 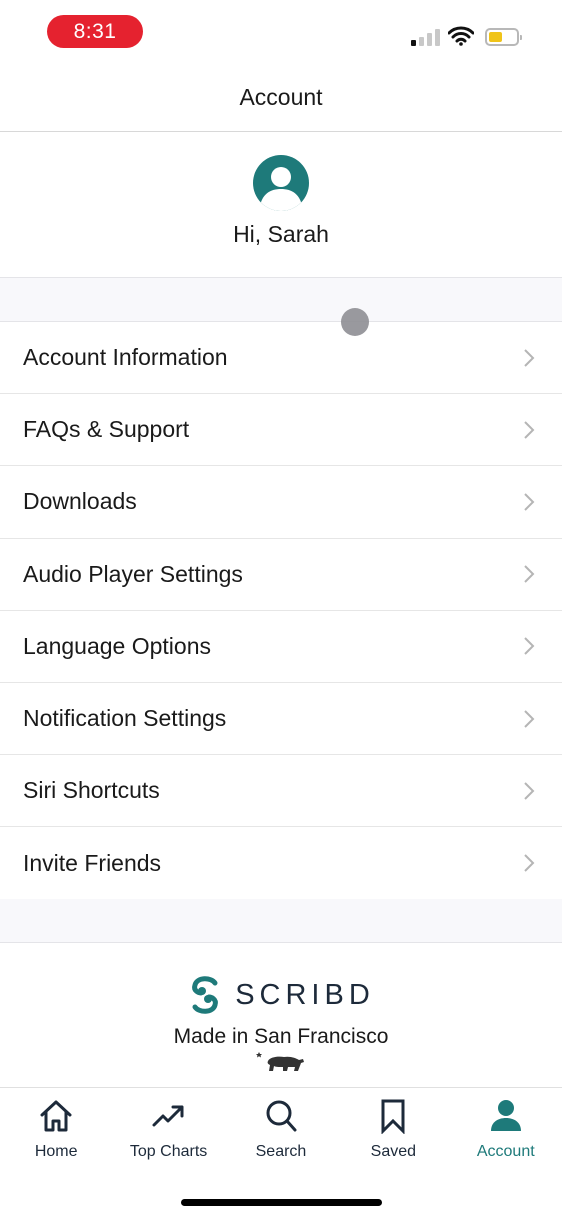 I want to click on home-icon, so click(x=56, y=1116).